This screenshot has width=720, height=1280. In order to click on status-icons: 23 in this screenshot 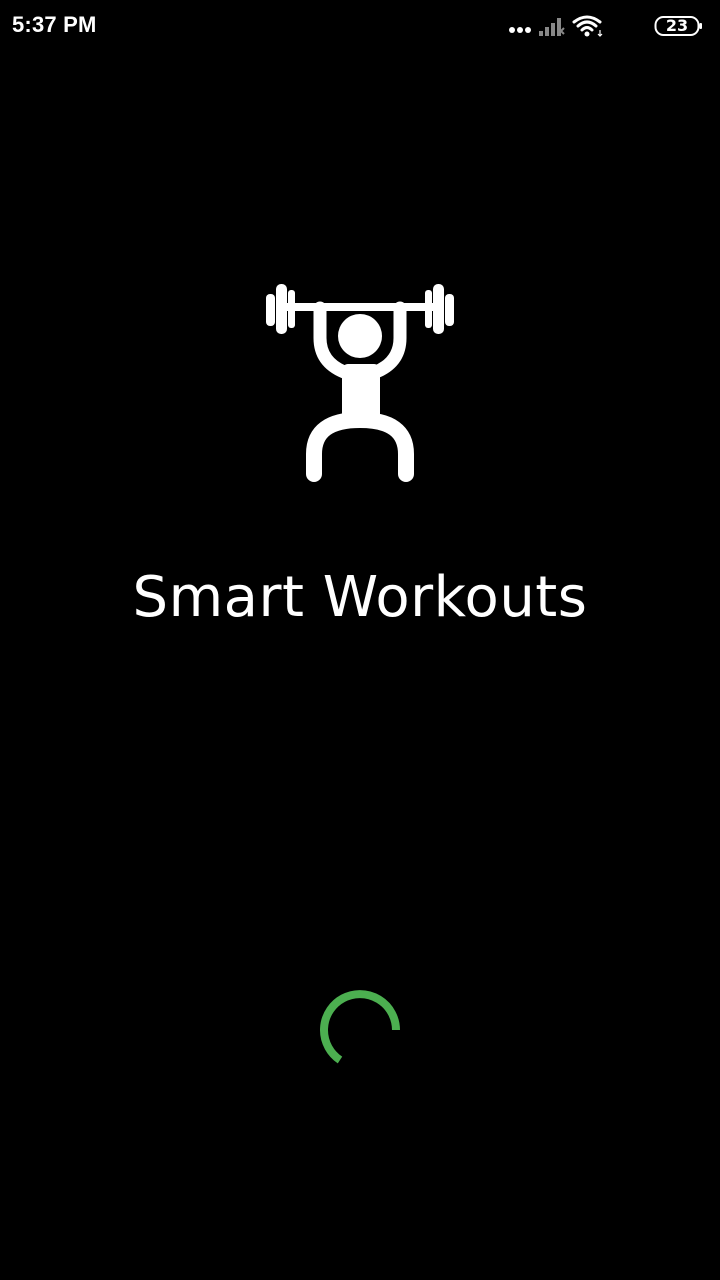, I will do `click(608, 26)`.